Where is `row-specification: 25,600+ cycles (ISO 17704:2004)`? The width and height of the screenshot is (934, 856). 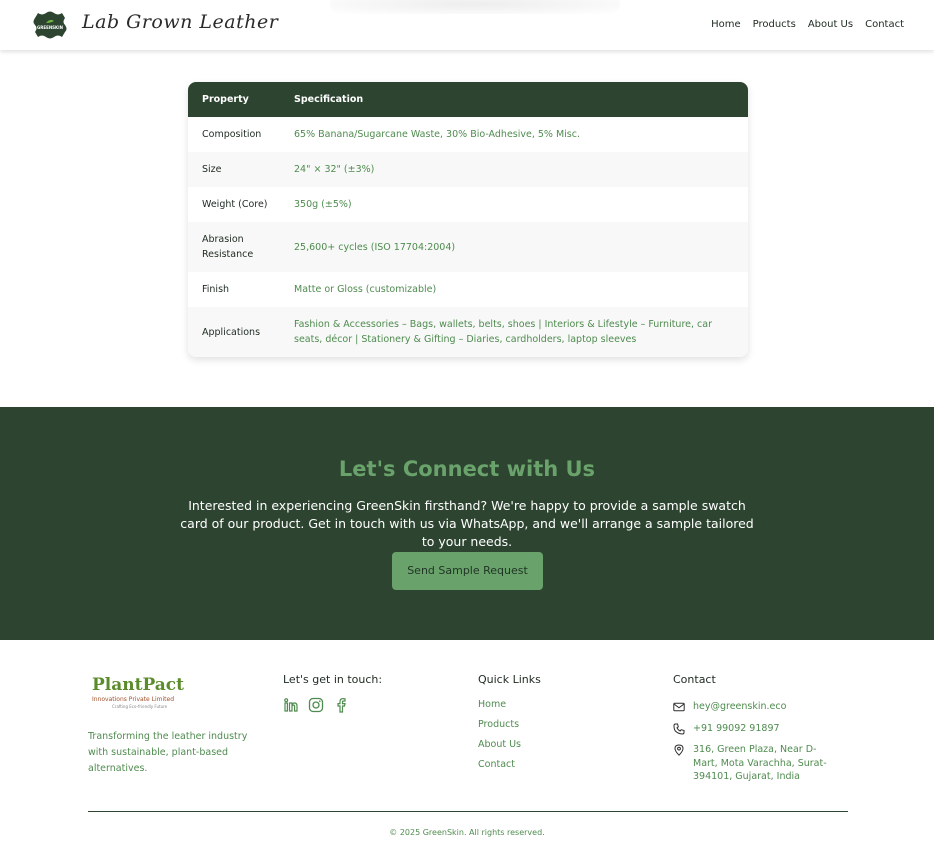
row-specification: 25,600+ cycles (ISO 17704:2004) is located at coordinates (375, 247).